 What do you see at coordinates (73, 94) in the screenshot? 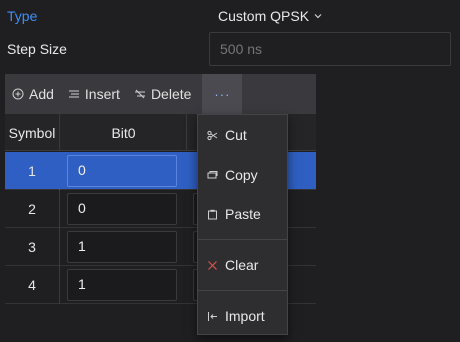
I see `insert-rows-icon` at bounding box center [73, 94].